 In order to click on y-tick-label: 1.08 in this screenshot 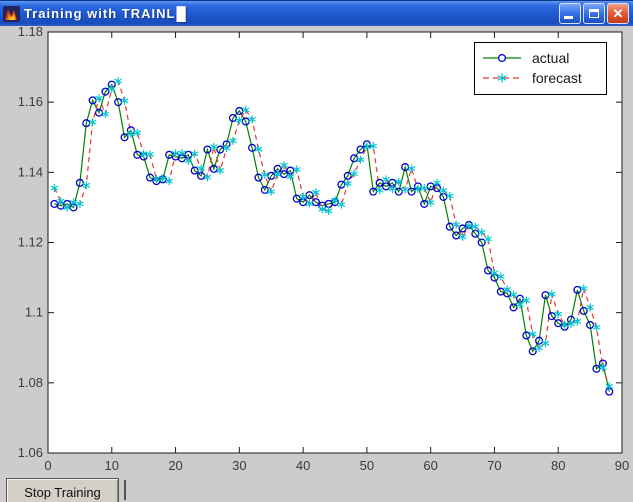, I will do `click(30, 382)`.